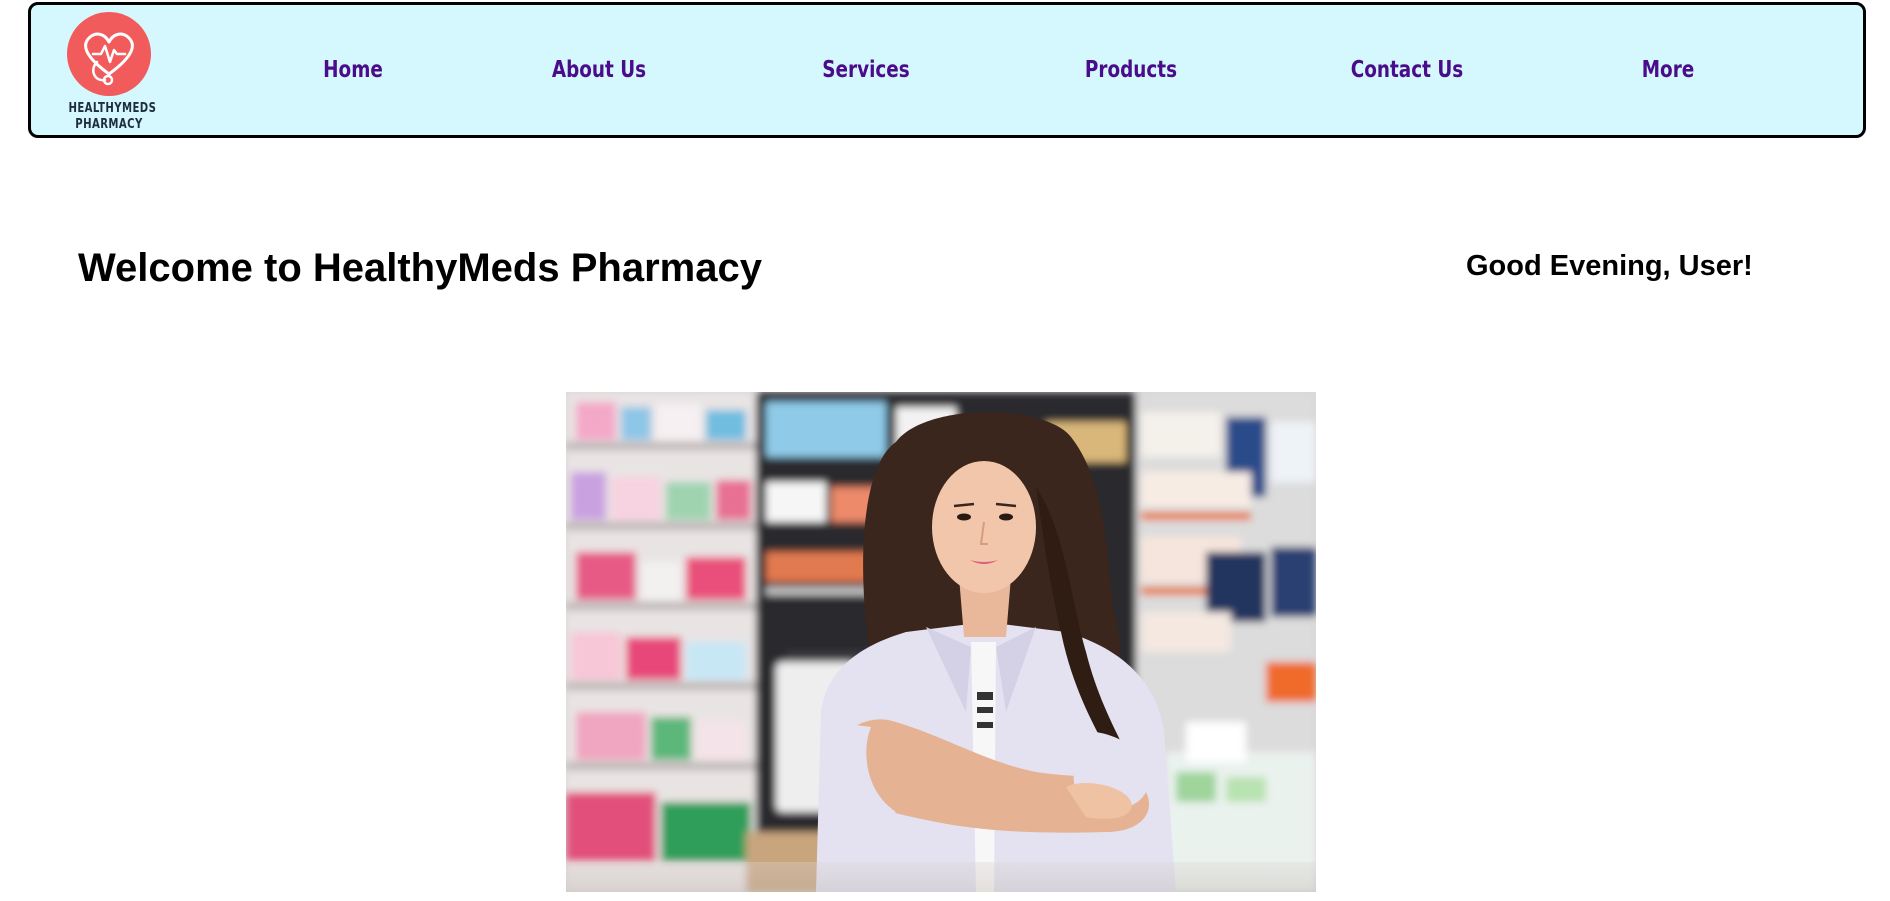  What do you see at coordinates (420, 268) in the screenshot?
I see `page-title: Welcome to HealthyMeds Pharmacy` at bounding box center [420, 268].